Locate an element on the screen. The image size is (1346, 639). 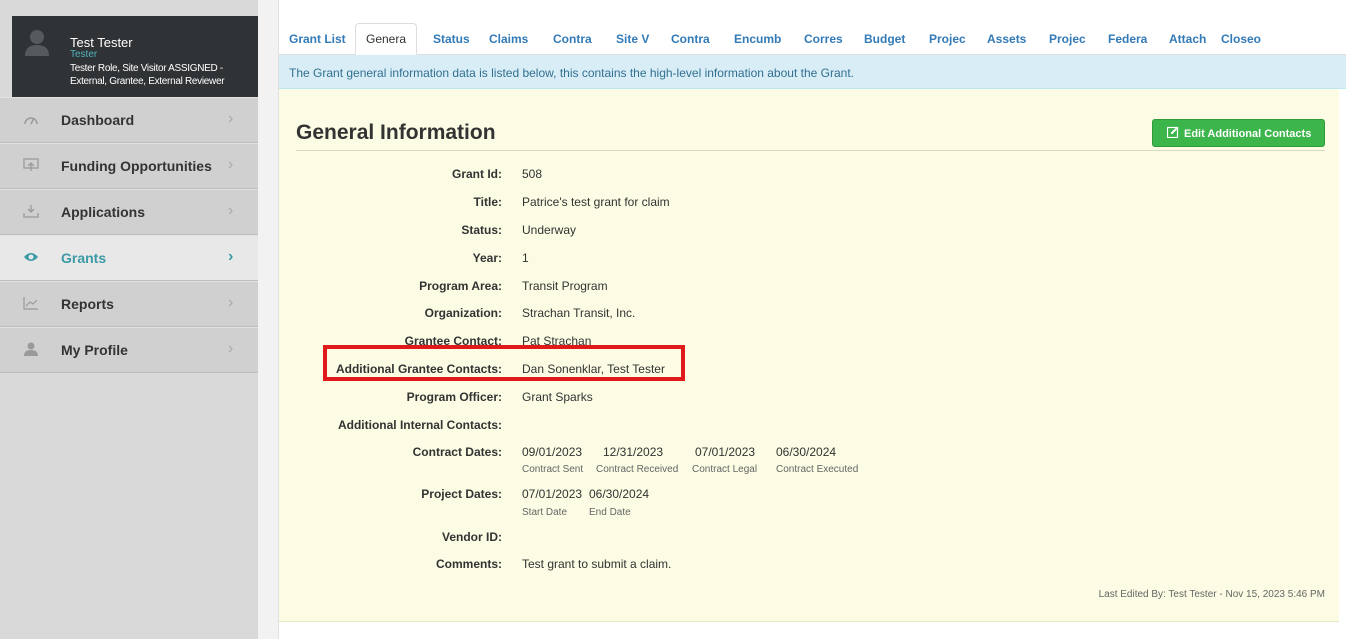
additional-internal-contacts-label: Additional Internal Contacts: is located at coordinates (419, 425).